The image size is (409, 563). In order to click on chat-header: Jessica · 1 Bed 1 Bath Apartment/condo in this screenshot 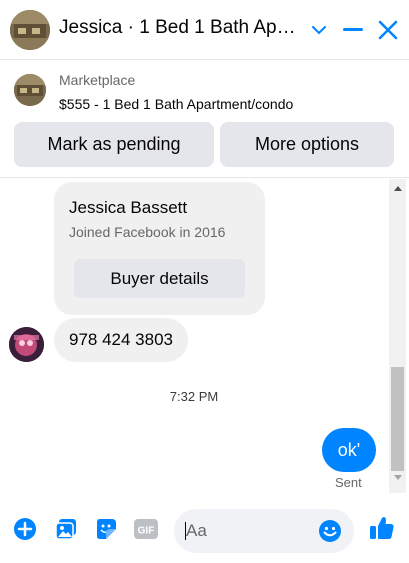, I will do `click(204, 30)`.